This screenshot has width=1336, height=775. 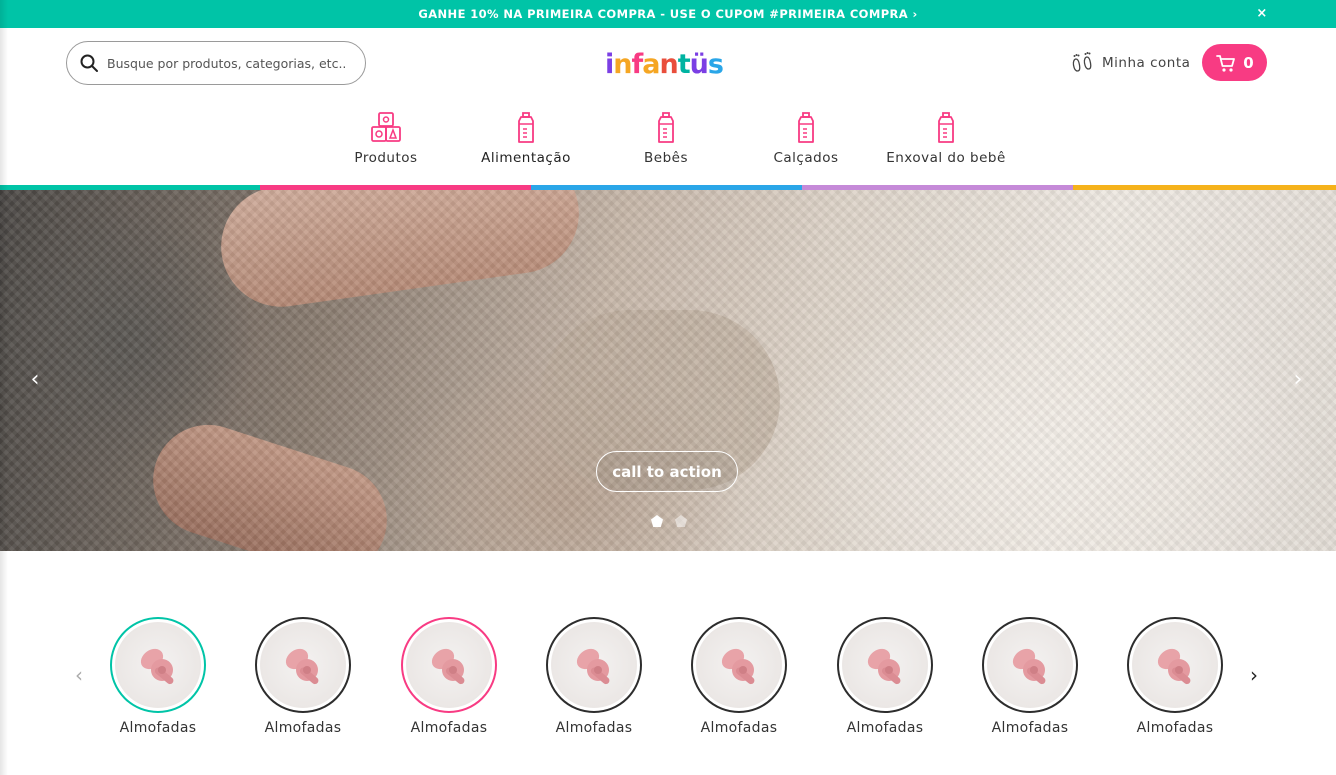 I want to click on search-icon, so click(x=89, y=63).